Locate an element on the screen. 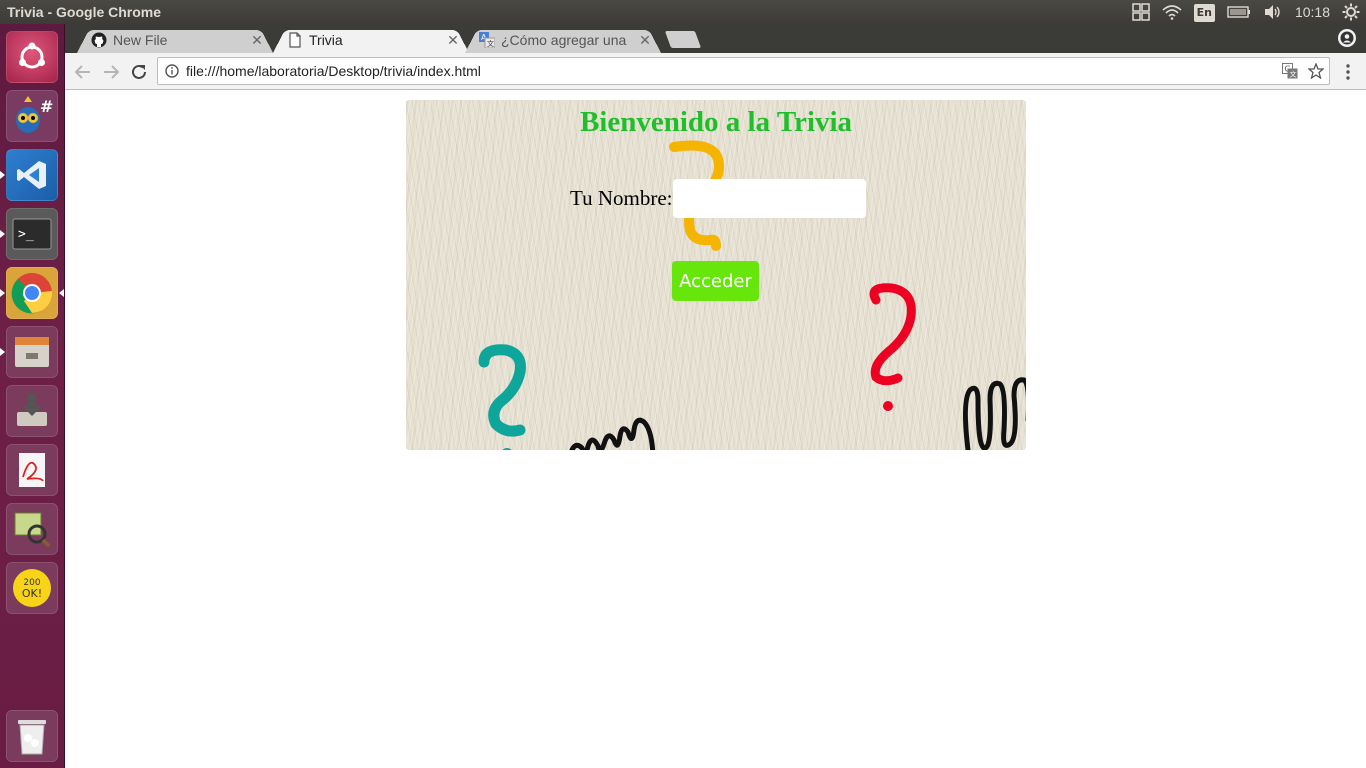  active-indicator is located at coordinates (61, 293).